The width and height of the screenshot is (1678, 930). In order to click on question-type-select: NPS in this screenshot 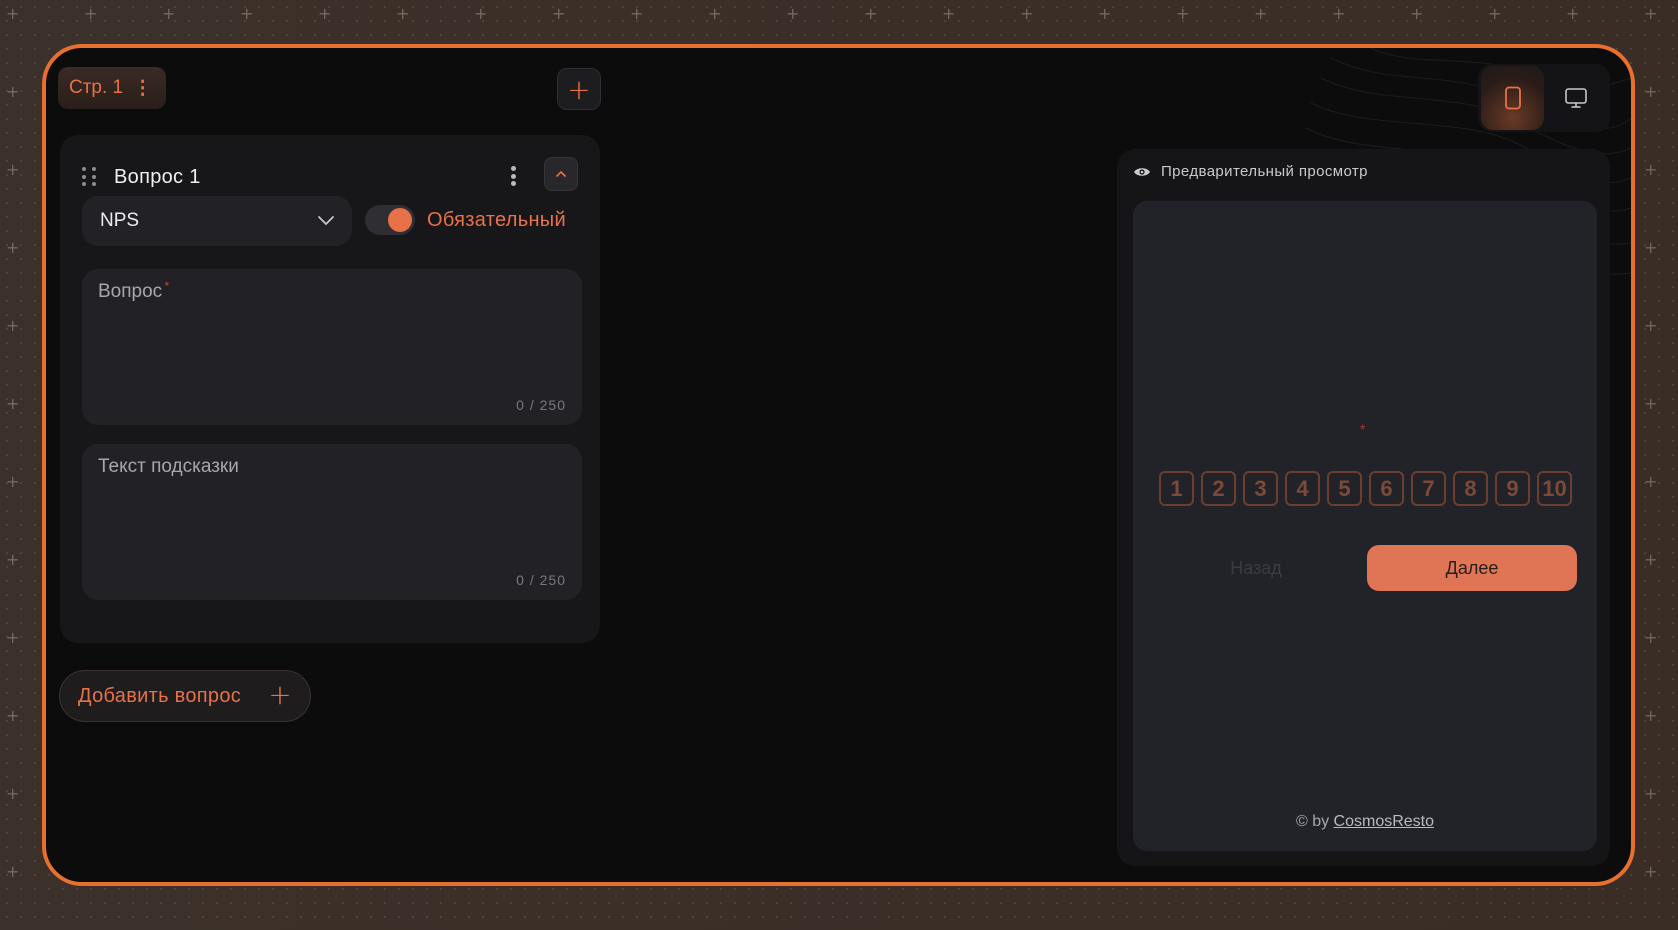, I will do `click(217, 221)`.